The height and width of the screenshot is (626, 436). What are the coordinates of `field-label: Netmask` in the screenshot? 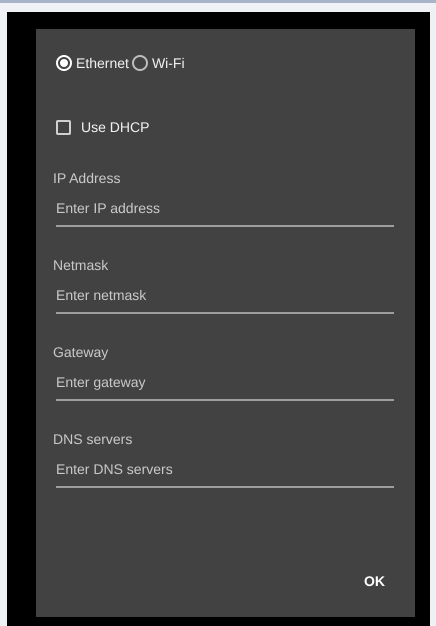 It's located at (81, 265).